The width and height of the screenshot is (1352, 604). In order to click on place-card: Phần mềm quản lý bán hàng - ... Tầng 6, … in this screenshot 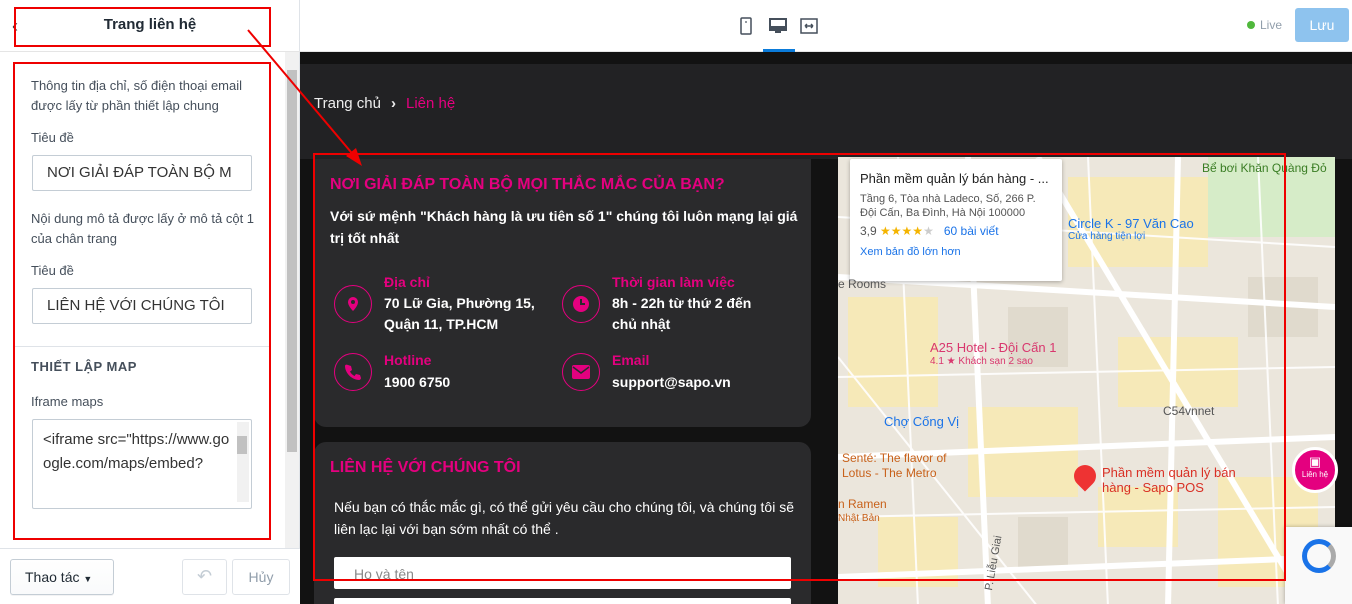, I will do `click(956, 220)`.